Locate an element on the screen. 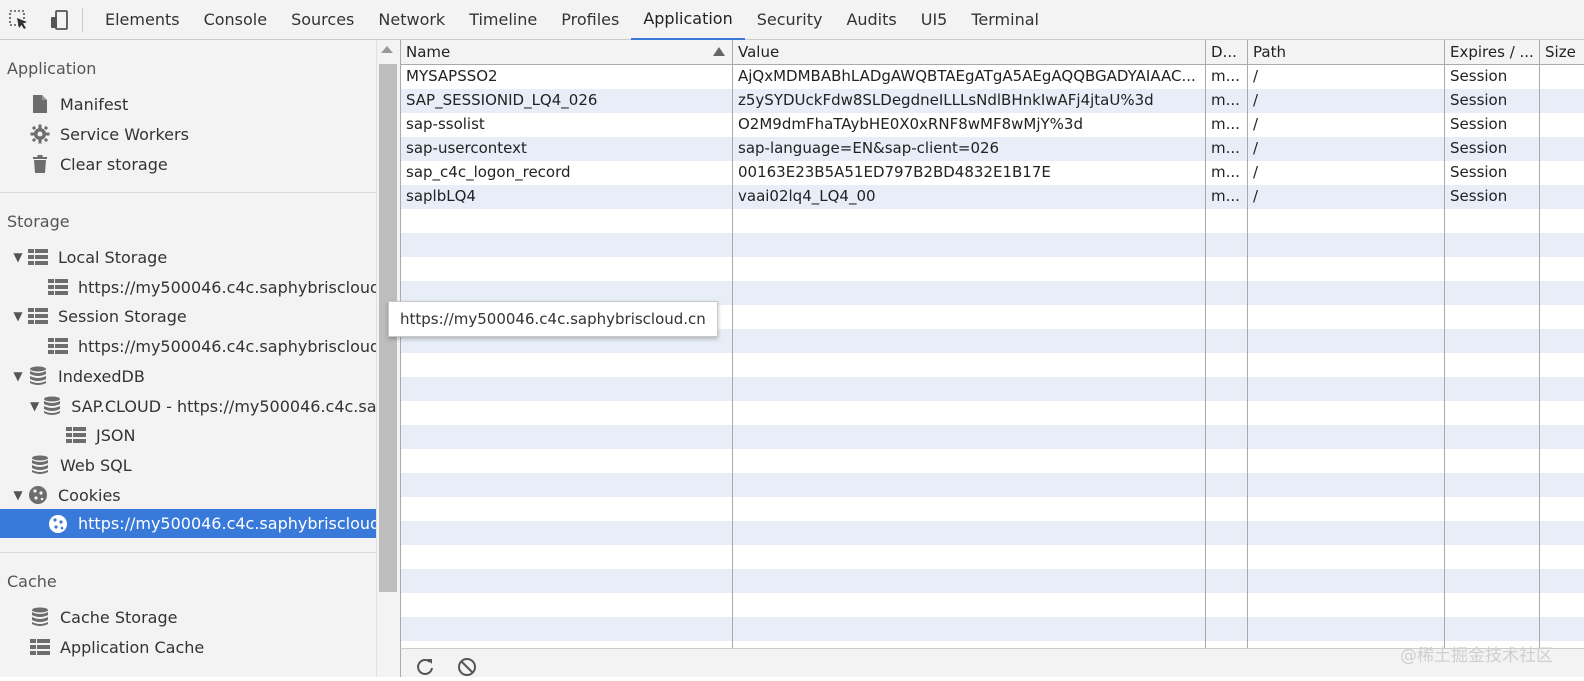  tab-ui5: UI5 is located at coordinates (934, 20).